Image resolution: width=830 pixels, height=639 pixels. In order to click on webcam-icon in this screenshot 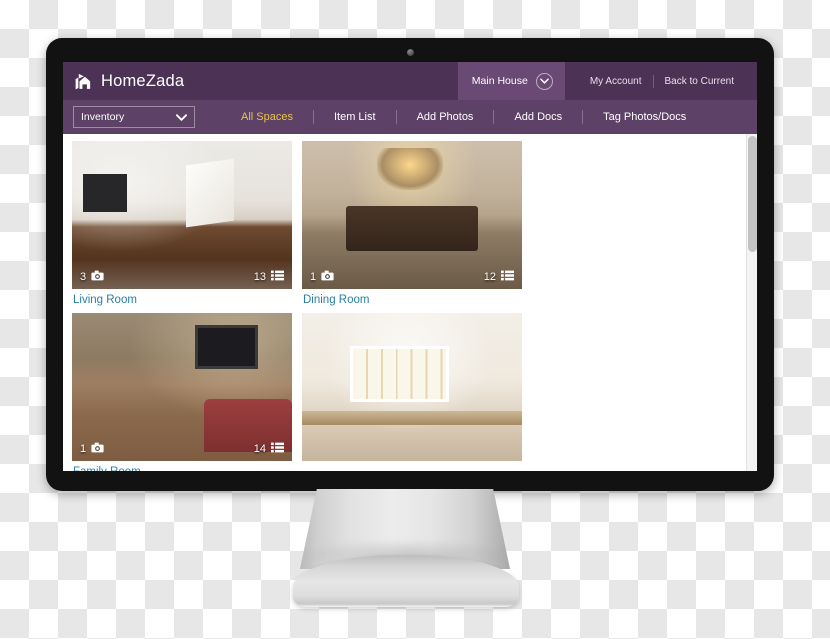, I will do `click(410, 52)`.